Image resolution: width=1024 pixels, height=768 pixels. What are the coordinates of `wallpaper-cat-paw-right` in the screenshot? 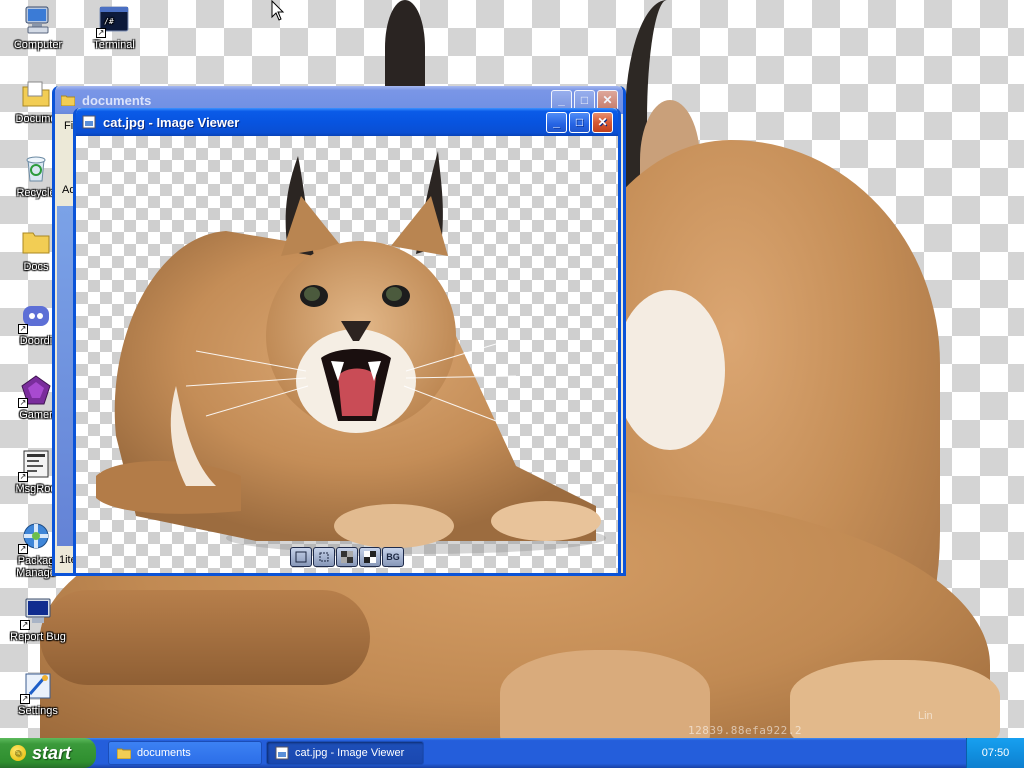 It's located at (895, 700).